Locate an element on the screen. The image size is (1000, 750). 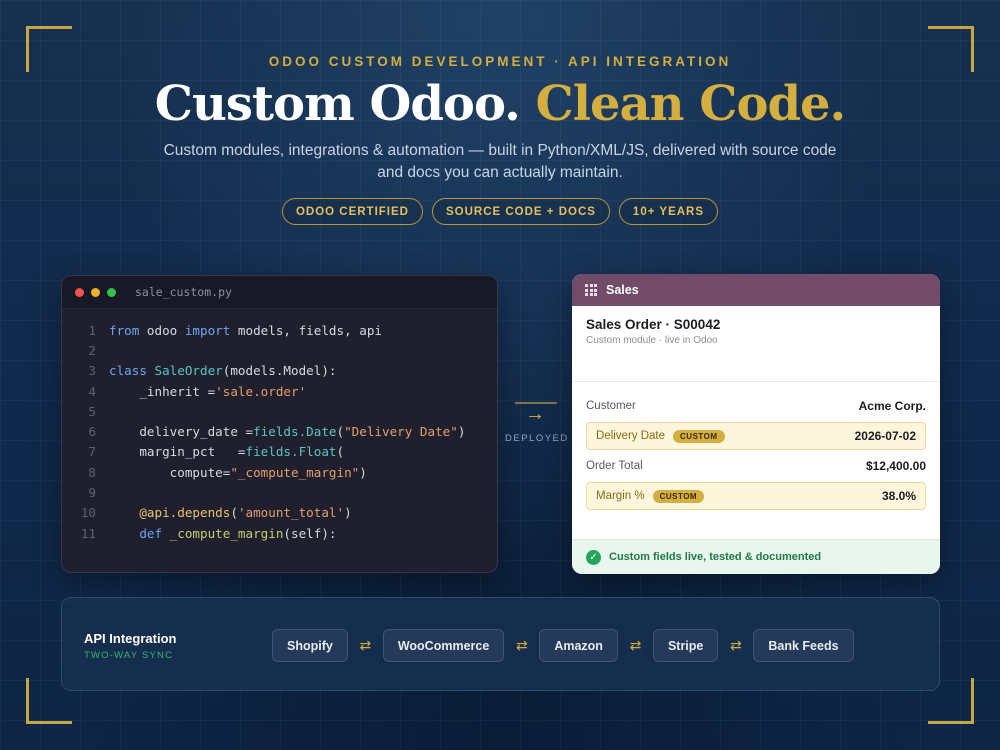
code-token: fields.Date is located at coordinates (295, 432).